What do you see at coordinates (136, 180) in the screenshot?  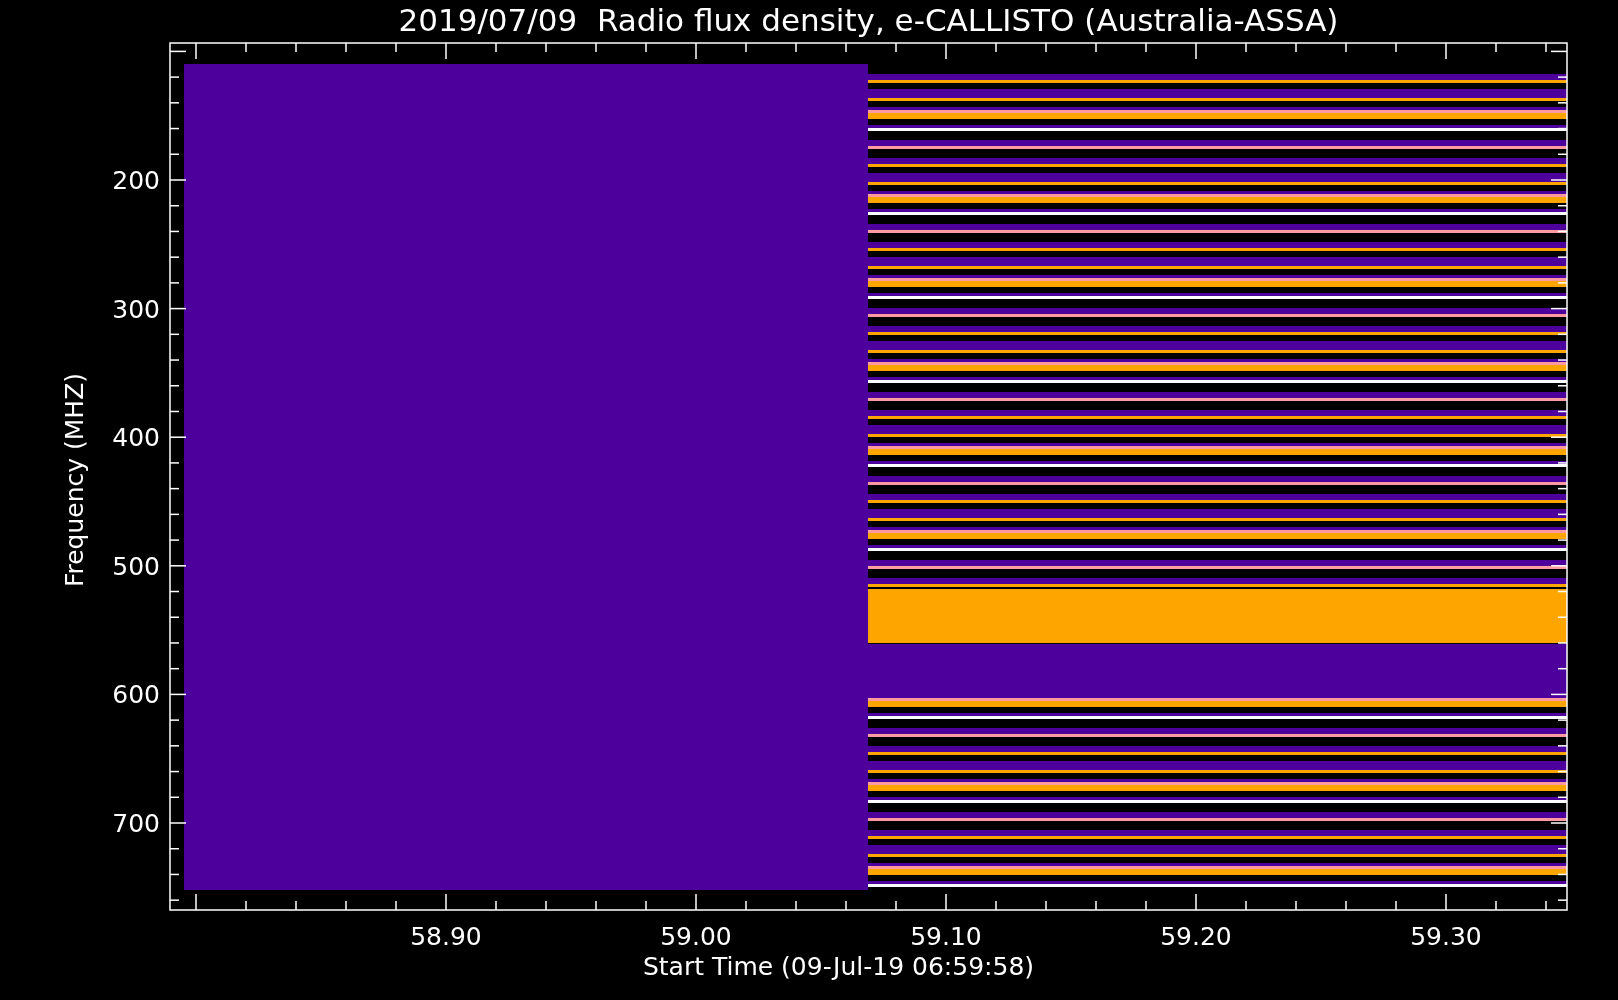 I see `y-tick-label: 200` at bounding box center [136, 180].